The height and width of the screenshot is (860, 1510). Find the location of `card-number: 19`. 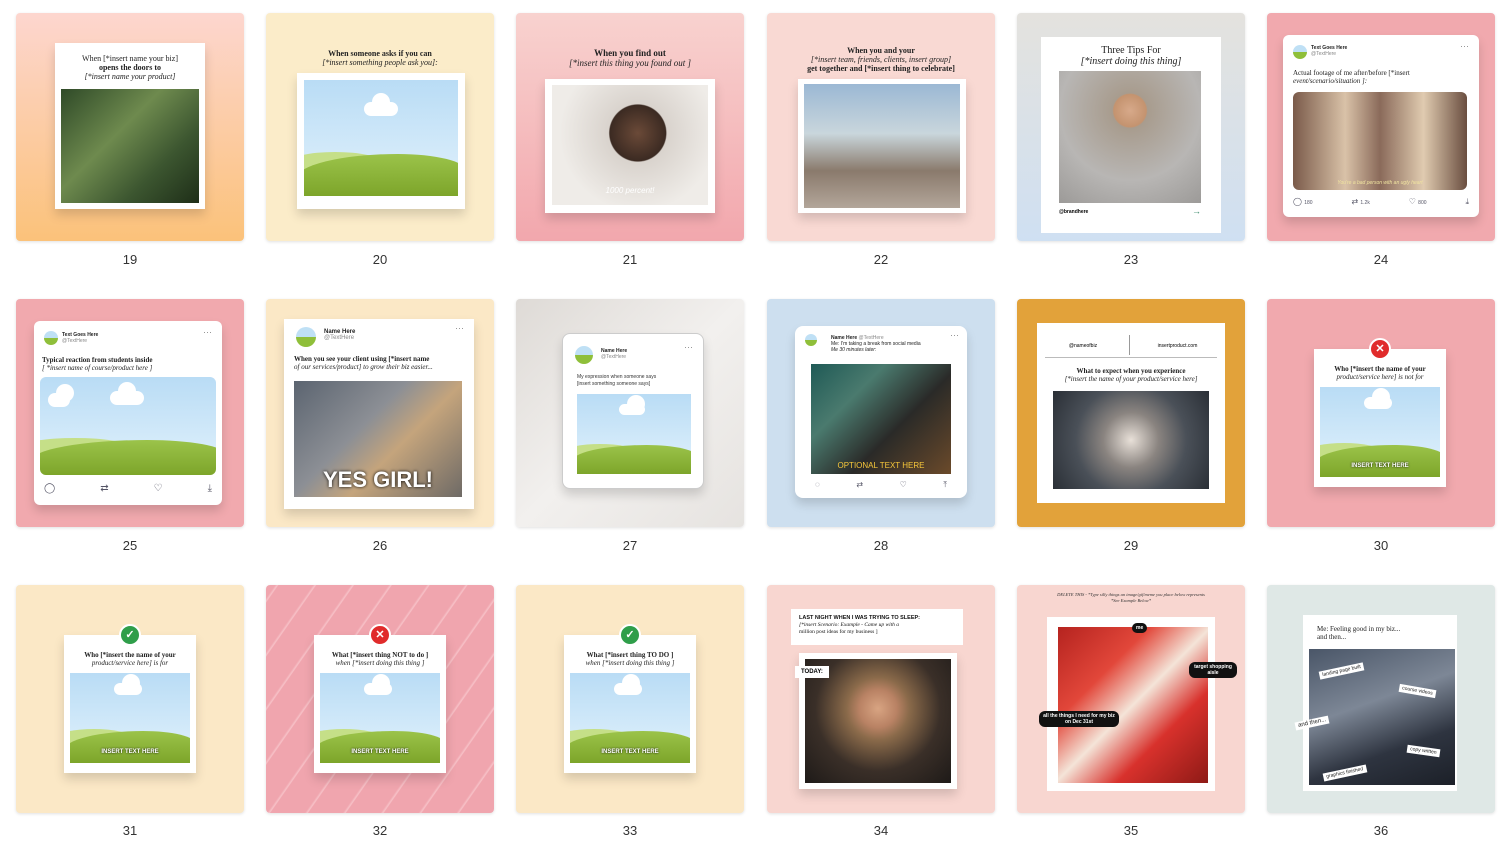

card-number: 19 is located at coordinates (130, 259).